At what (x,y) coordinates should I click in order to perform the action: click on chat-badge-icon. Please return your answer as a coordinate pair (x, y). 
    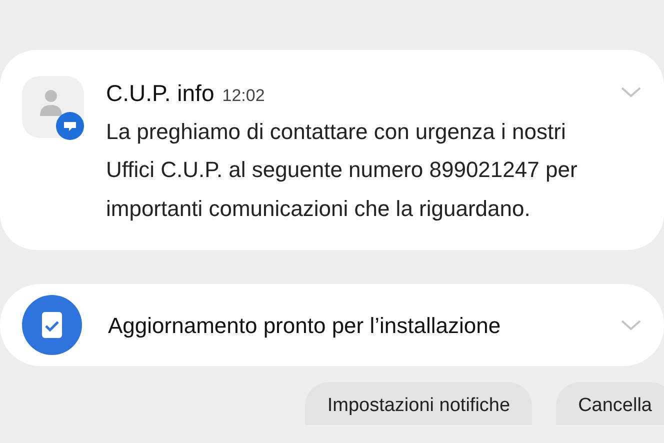
    Looking at the image, I should click on (70, 126).